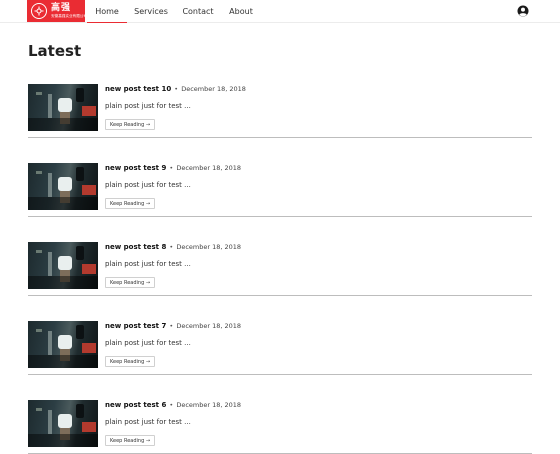 The height and width of the screenshot is (454, 560). Describe the element at coordinates (39, 11) in the screenshot. I see `logo-emblem-icon` at that location.